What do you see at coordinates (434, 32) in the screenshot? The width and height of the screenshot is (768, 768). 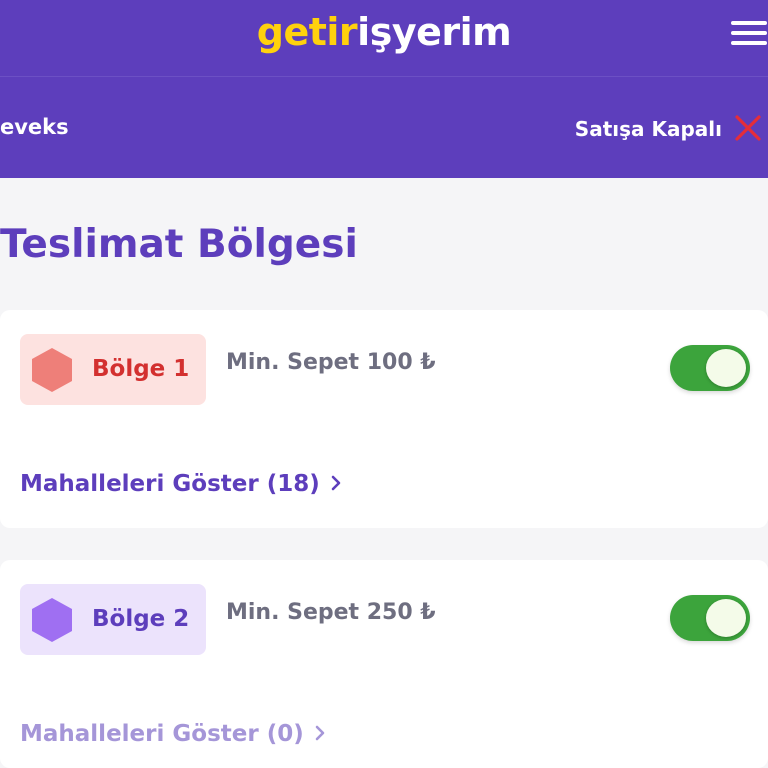 I see `logo-part-isyerim: işyerim` at bounding box center [434, 32].